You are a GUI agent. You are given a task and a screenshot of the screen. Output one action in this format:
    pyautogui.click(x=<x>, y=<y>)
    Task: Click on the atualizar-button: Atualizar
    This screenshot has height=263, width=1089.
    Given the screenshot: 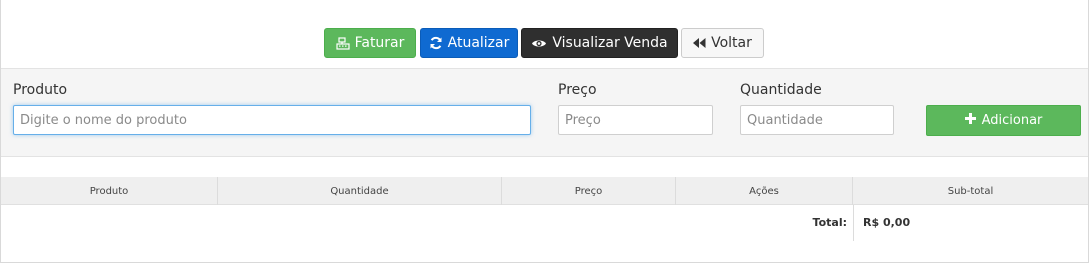 What is the action you would take?
    pyautogui.click(x=469, y=43)
    